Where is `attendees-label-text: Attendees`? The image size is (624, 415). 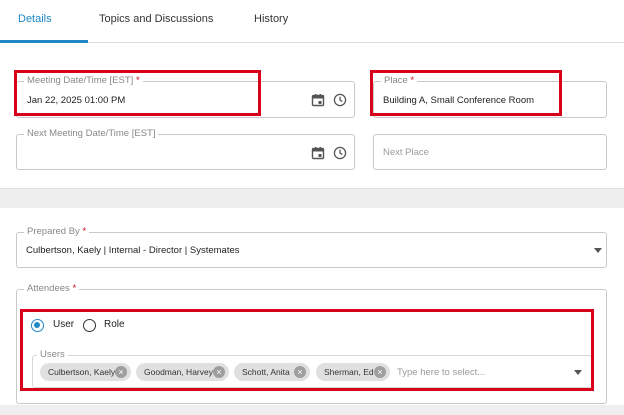
attendees-label-text: Attendees is located at coordinates (48, 288).